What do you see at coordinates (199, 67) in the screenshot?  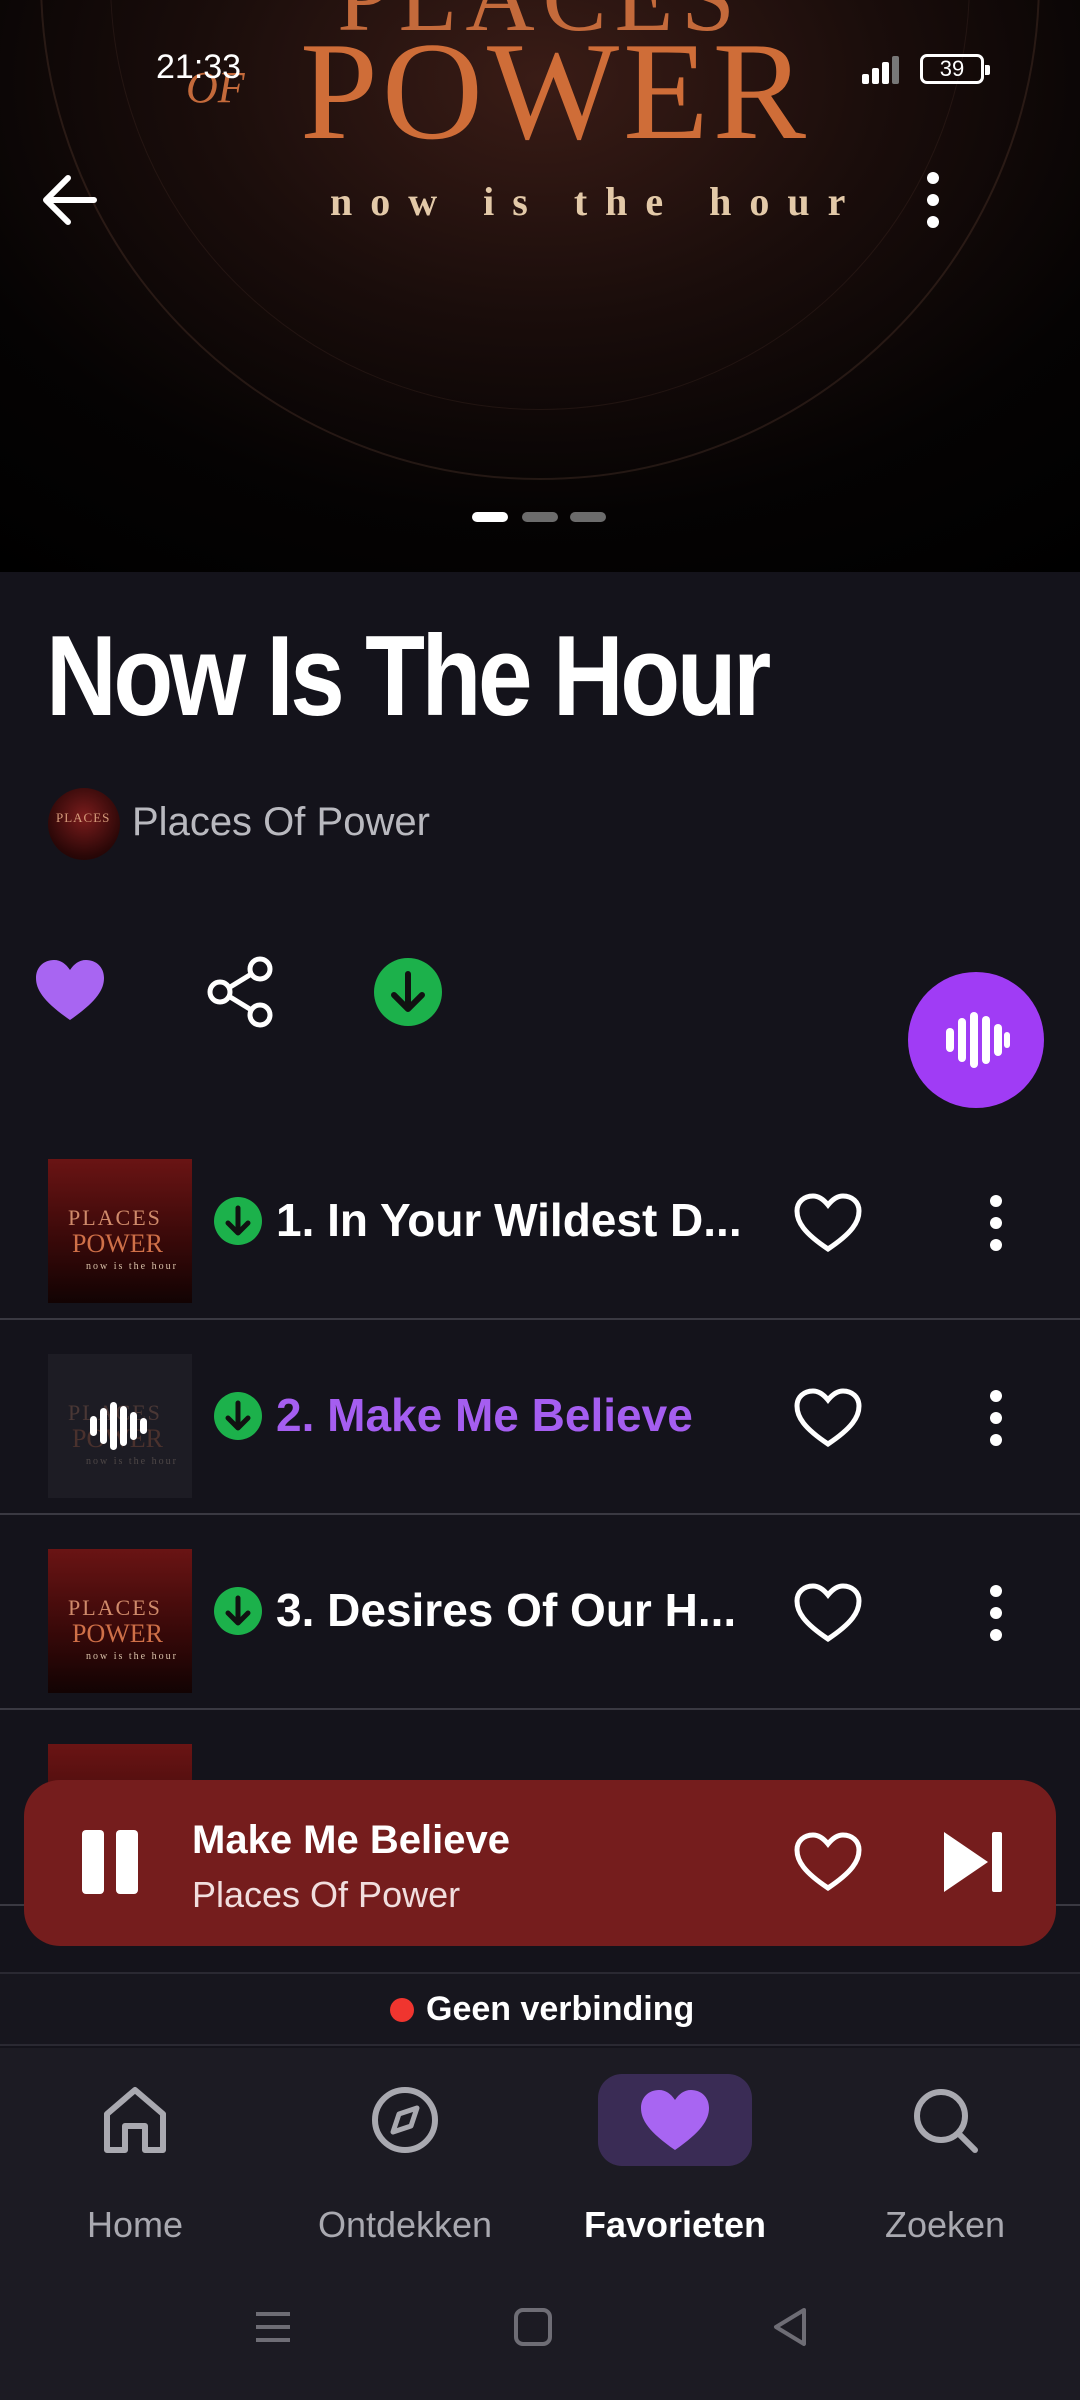 I see `status-time: 21:33` at bounding box center [199, 67].